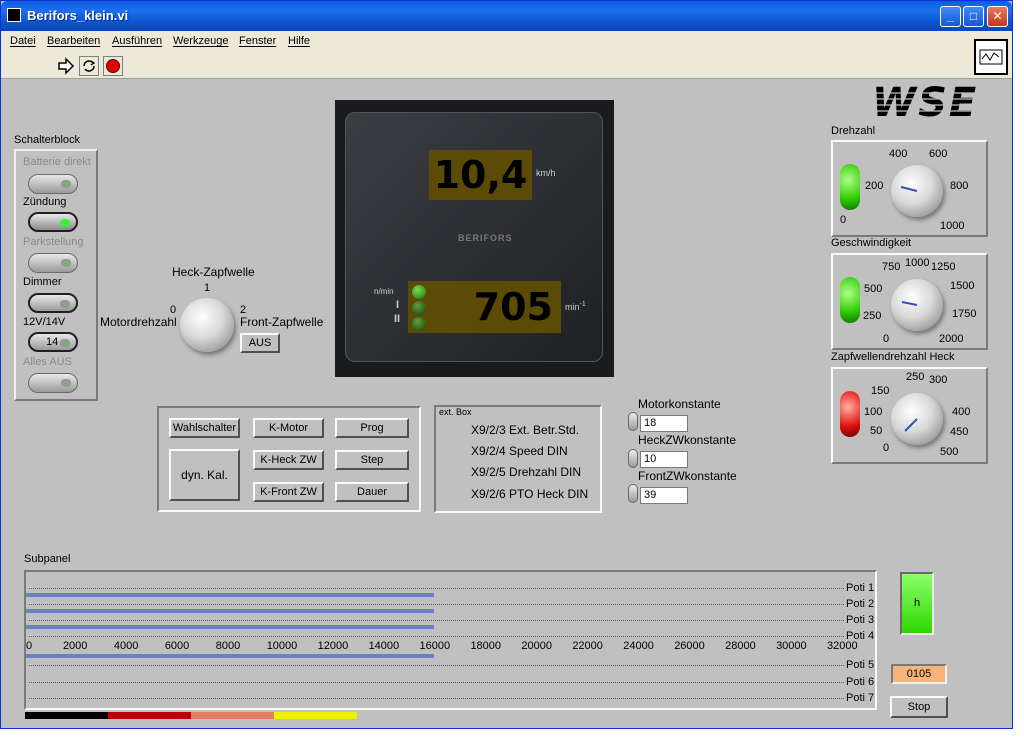  I want to click on run-arrow-icon, so click(66, 66).